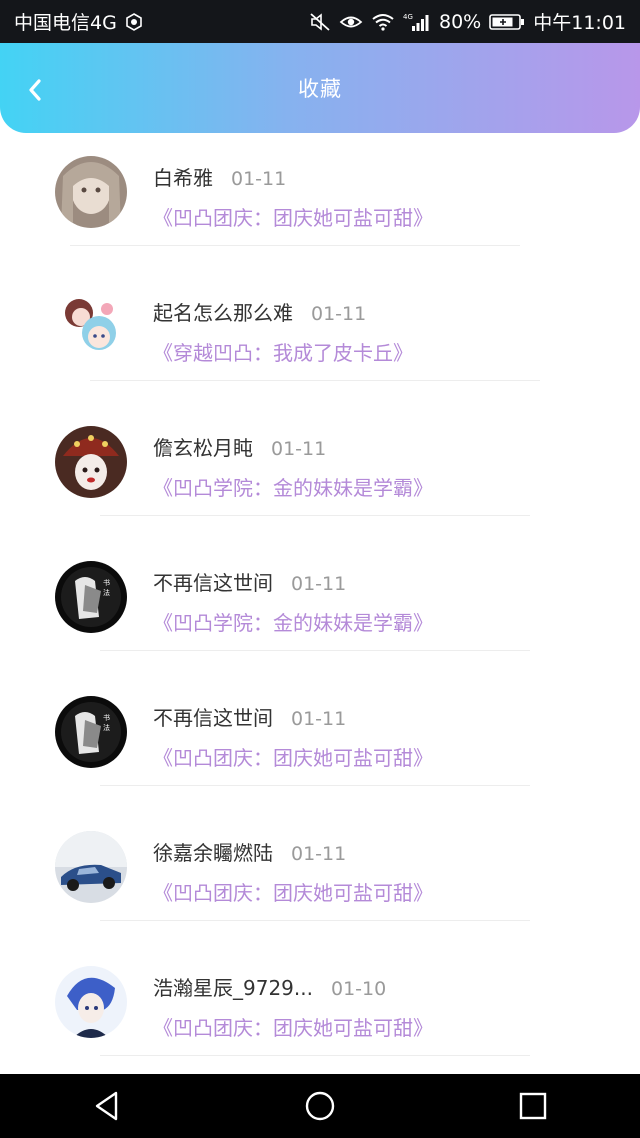 This screenshot has height=1138, width=640. What do you see at coordinates (320, 196) in the screenshot?
I see `list-item: 白希雅 01-11 《凹凸团庆：团庆她可盐可甜》` at bounding box center [320, 196].